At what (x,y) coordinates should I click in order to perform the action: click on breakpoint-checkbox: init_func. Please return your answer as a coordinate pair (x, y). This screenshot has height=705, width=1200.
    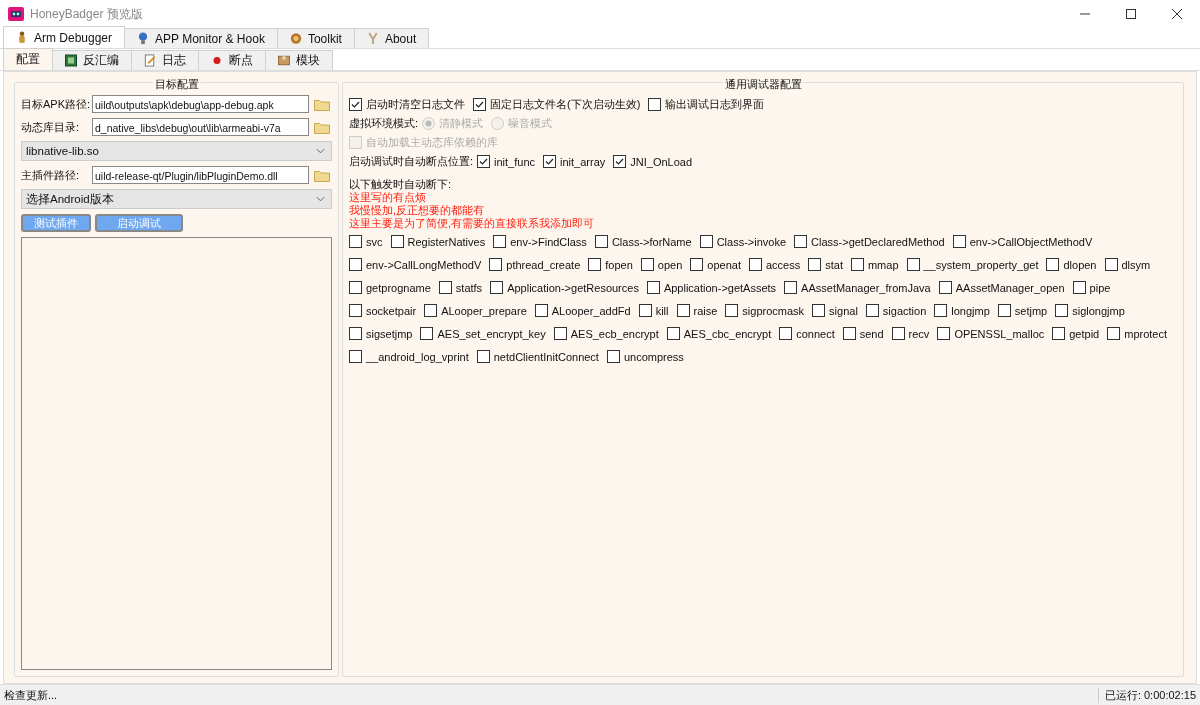
    Looking at the image, I should click on (506, 161).